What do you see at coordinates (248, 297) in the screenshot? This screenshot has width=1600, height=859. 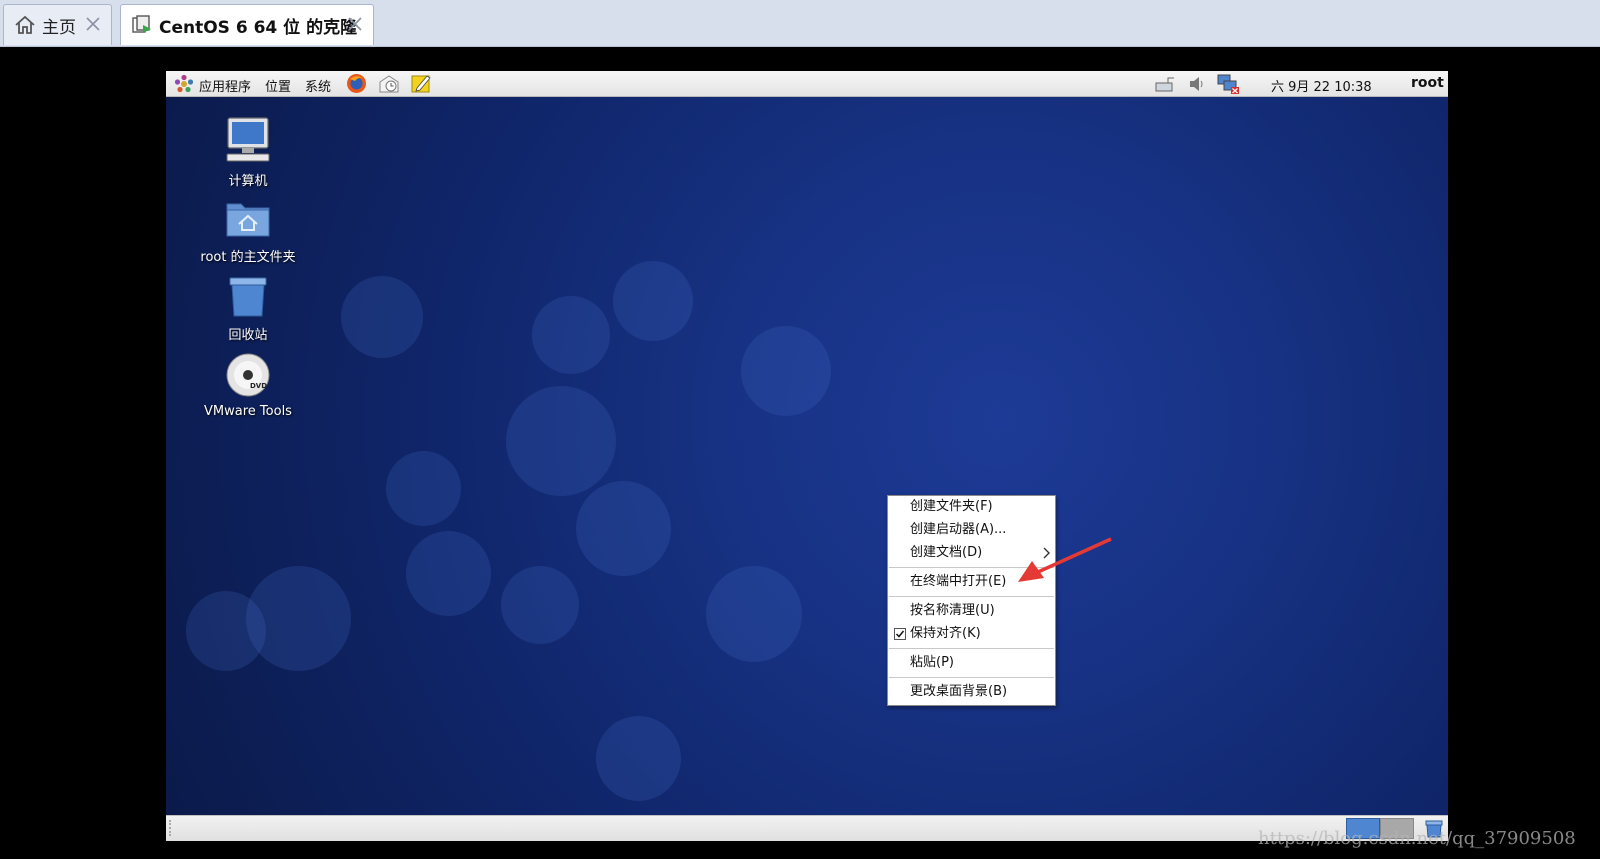 I see `trash-icon` at bounding box center [248, 297].